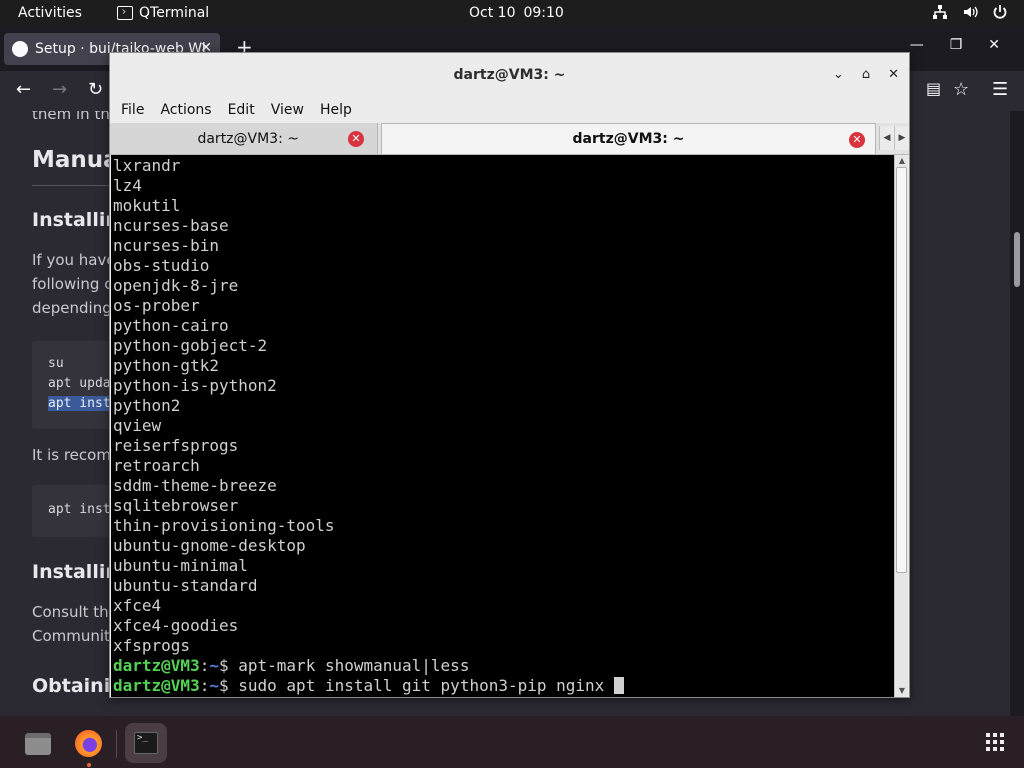 The height and width of the screenshot is (768, 1024). What do you see at coordinates (79, 509) in the screenshot?
I see `code-line: apt inst` at bounding box center [79, 509].